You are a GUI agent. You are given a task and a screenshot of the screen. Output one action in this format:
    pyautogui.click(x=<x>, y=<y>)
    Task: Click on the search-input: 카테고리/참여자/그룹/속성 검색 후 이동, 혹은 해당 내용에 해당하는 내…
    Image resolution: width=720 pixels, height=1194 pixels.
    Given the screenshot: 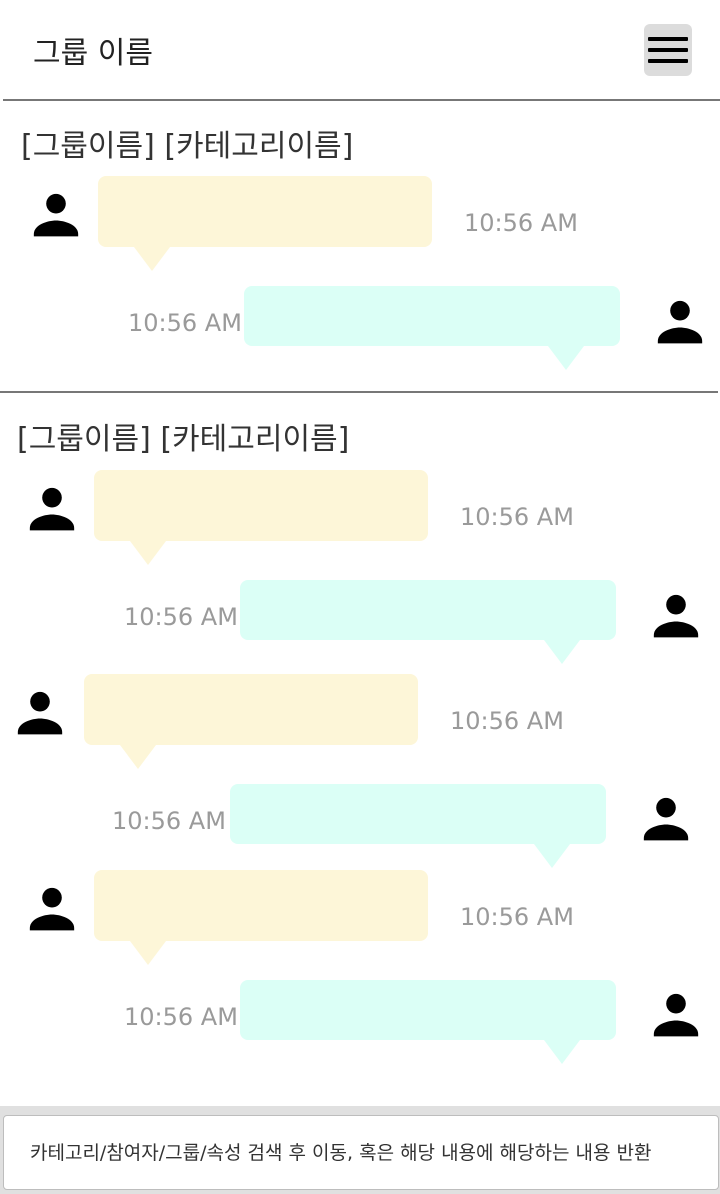 What is the action you would take?
    pyautogui.click(x=361, y=1152)
    